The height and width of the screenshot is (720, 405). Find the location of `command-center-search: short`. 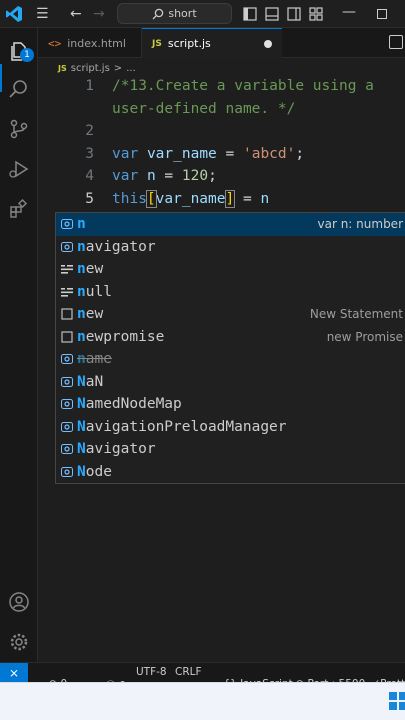

command-center-search: short is located at coordinates (174, 13).